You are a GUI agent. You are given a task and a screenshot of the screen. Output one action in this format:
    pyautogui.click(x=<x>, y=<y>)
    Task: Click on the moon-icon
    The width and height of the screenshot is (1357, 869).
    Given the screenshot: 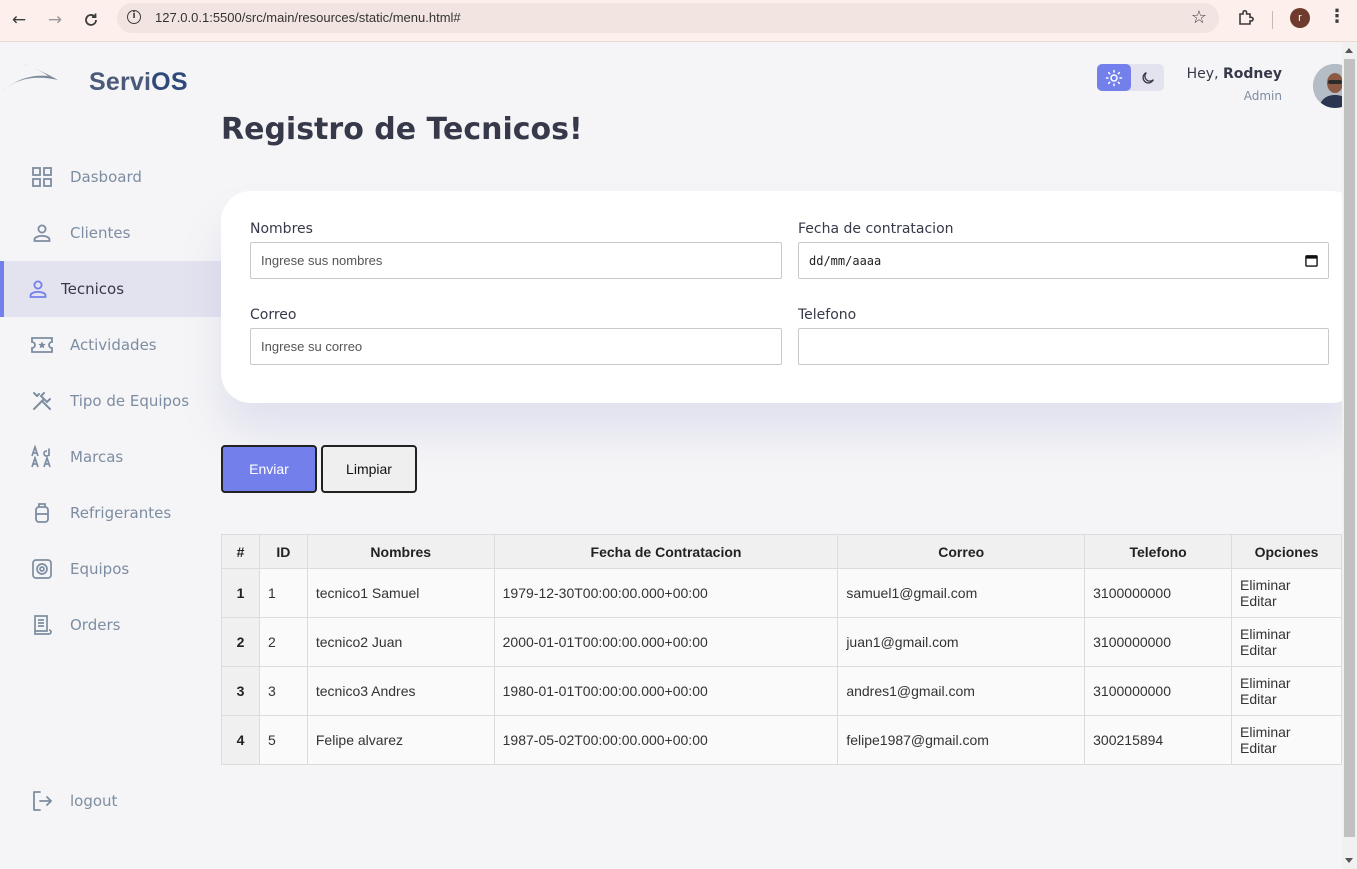 What is the action you would take?
    pyautogui.click(x=1147, y=77)
    